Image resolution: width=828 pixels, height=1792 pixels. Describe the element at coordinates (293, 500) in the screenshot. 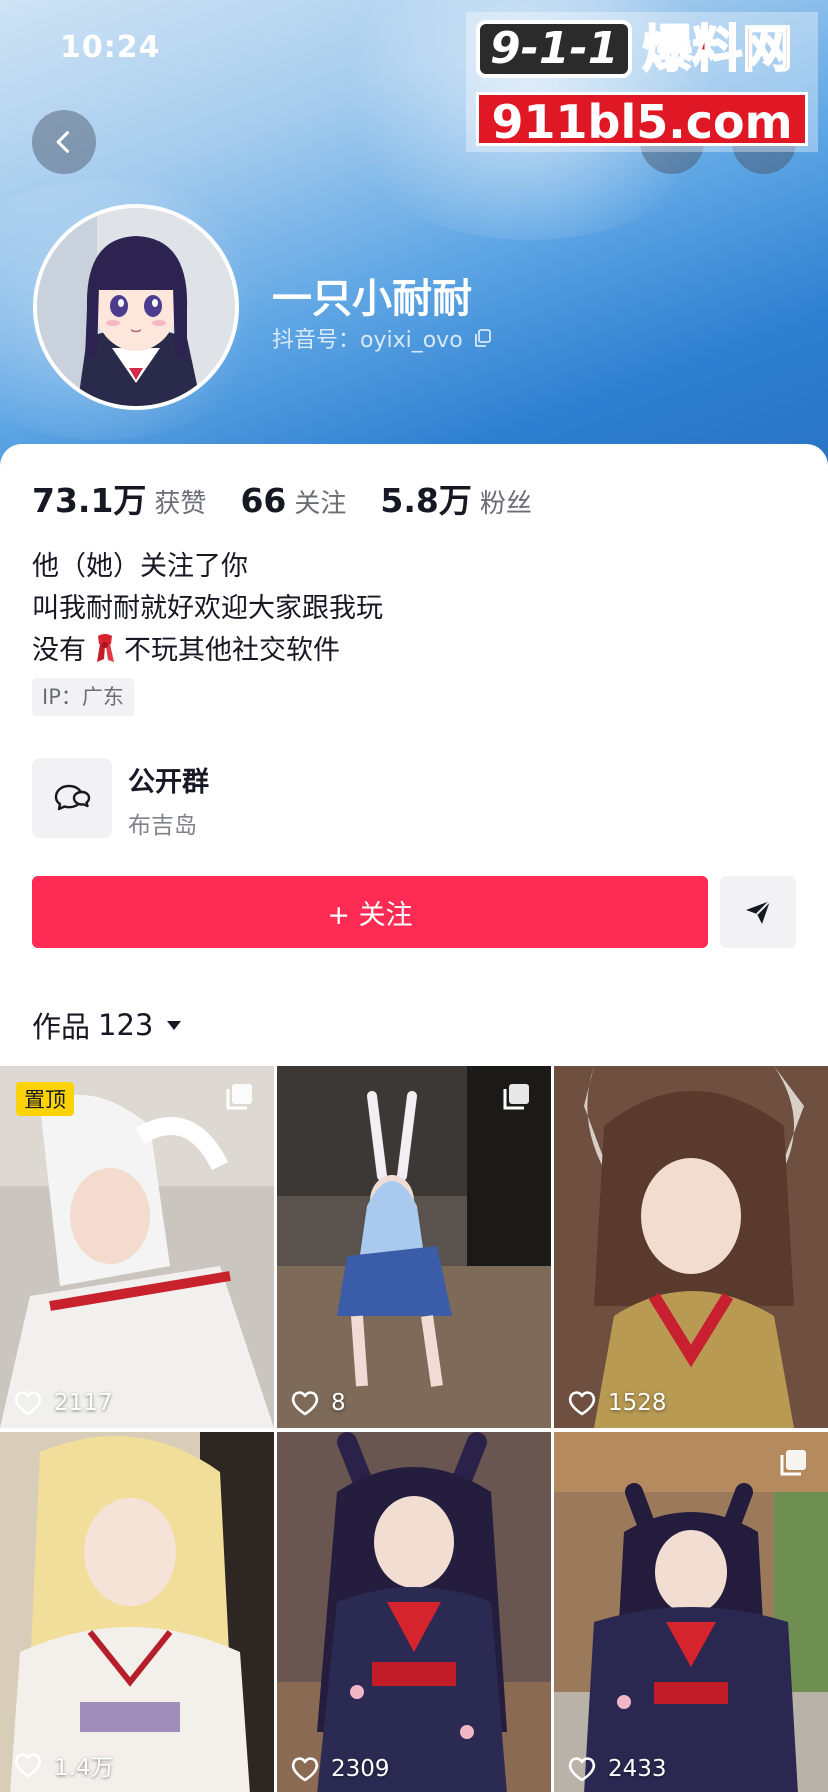

I see `stat-following: 66 关注` at that location.